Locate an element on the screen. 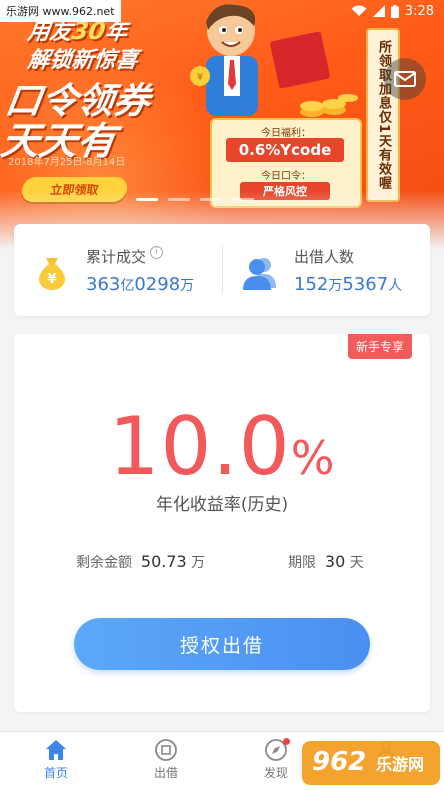 The width and height of the screenshot is (444, 790). message-button is located at coordinates (405, 79).